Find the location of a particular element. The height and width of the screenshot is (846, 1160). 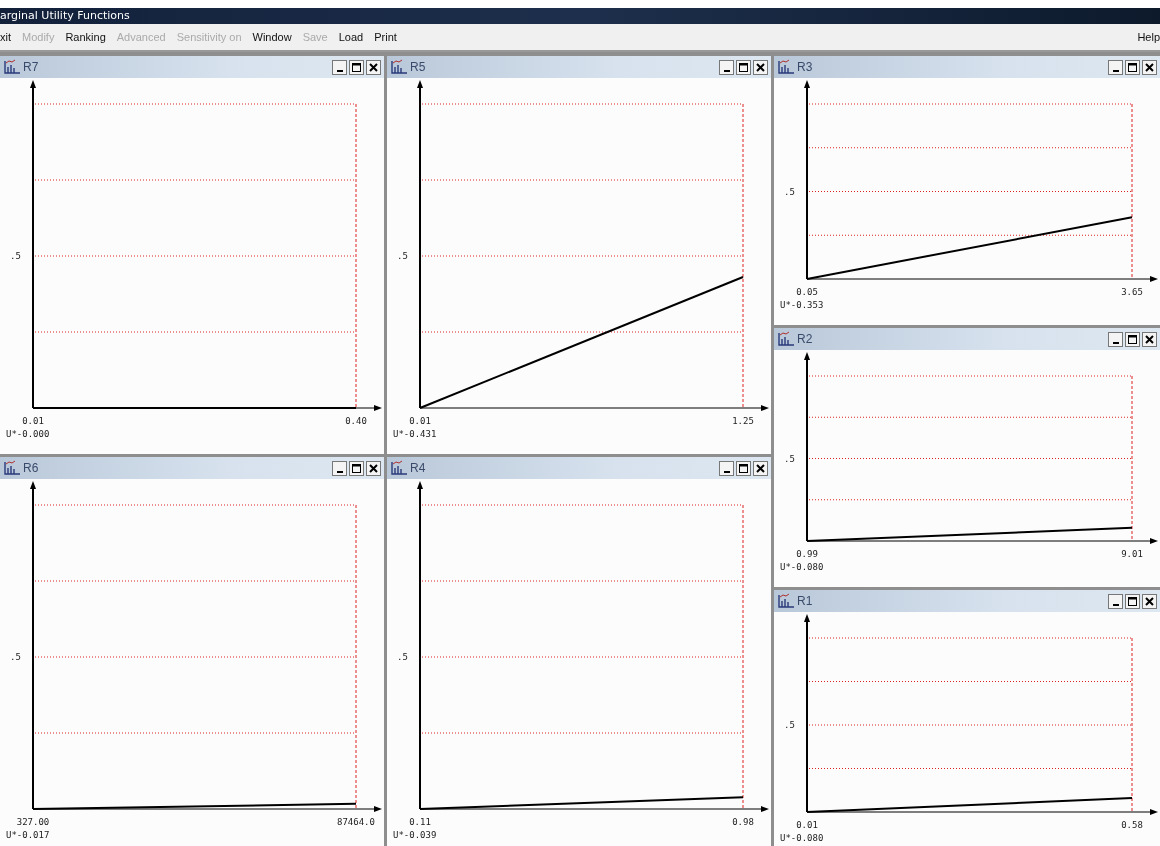

menu-item: xit is located at coordinates (5, 37).